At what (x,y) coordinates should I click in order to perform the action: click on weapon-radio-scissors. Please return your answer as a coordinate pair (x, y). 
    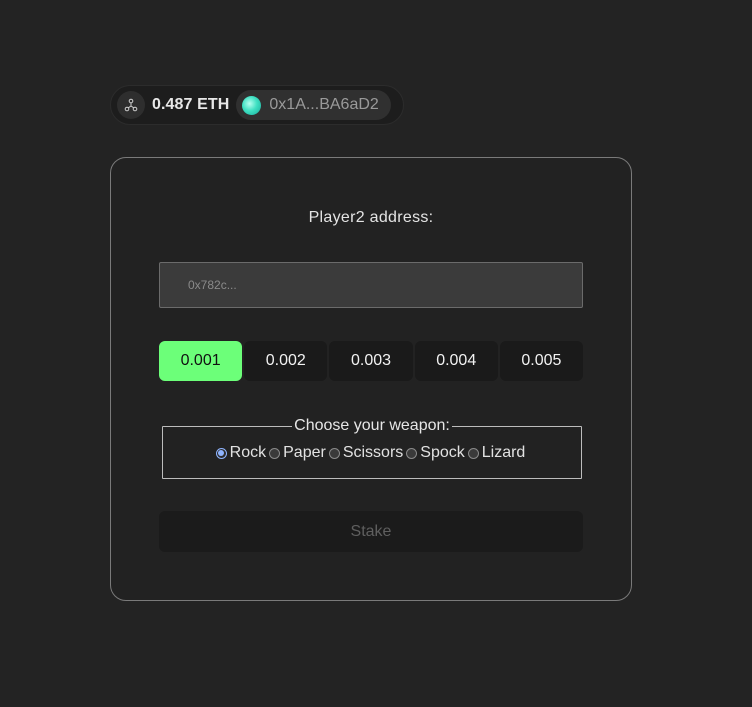
    Looking at the image, I should click on (334, 453).